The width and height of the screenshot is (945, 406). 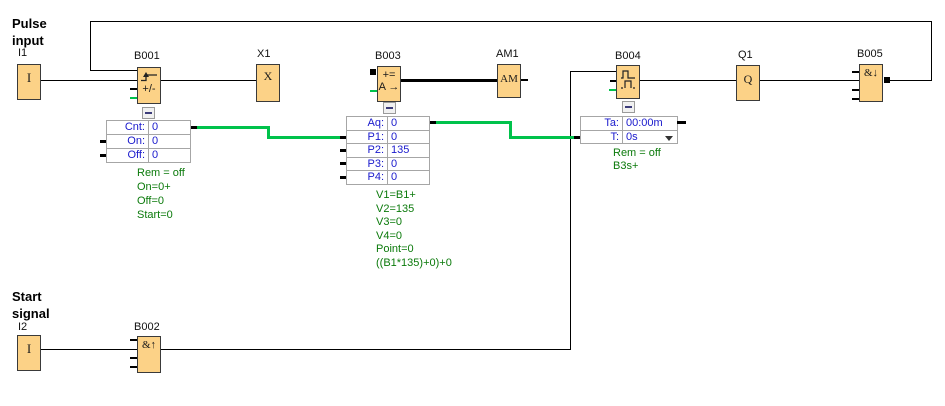 What do you see at coordinates (637, 159) in the screenshot?
I see `b004-parameter-notes: Rem = off B3s+` at bounding box center [637, 159].